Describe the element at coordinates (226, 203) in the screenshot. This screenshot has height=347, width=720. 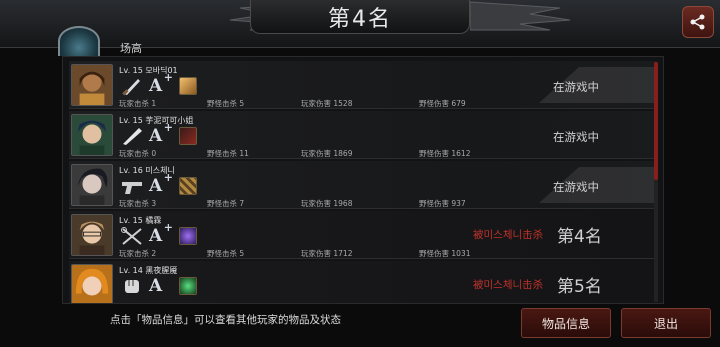
I see `monster-kills: 野怪击杀 7` at that location.